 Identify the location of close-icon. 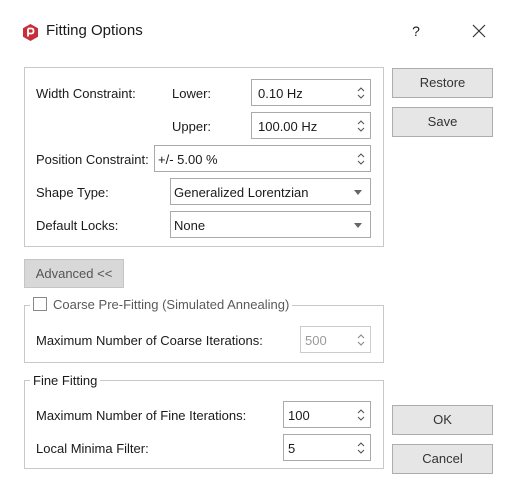
(479, 31).